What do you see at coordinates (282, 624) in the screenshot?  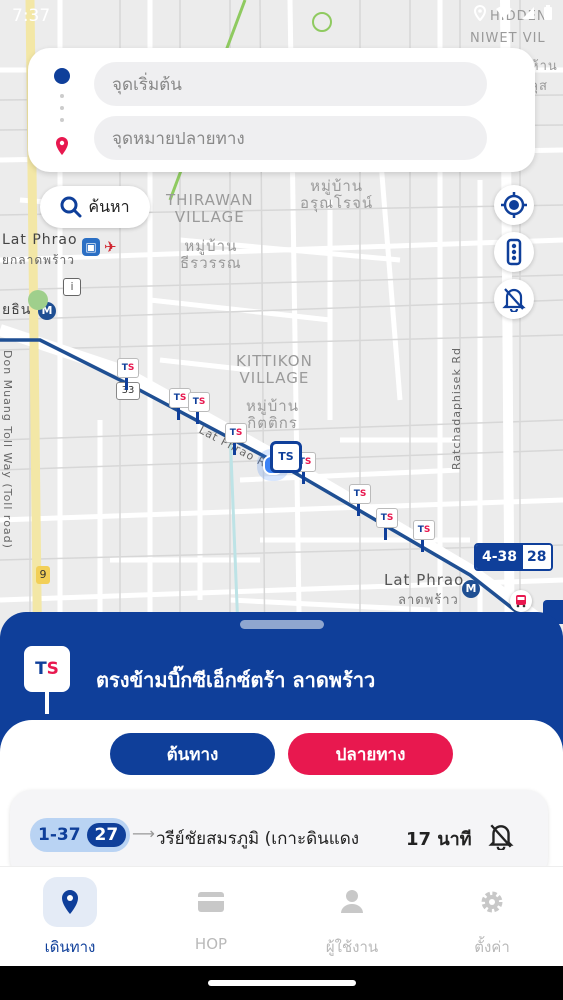 I see `sheet-drag-handle` at bounding box center [282, 624].